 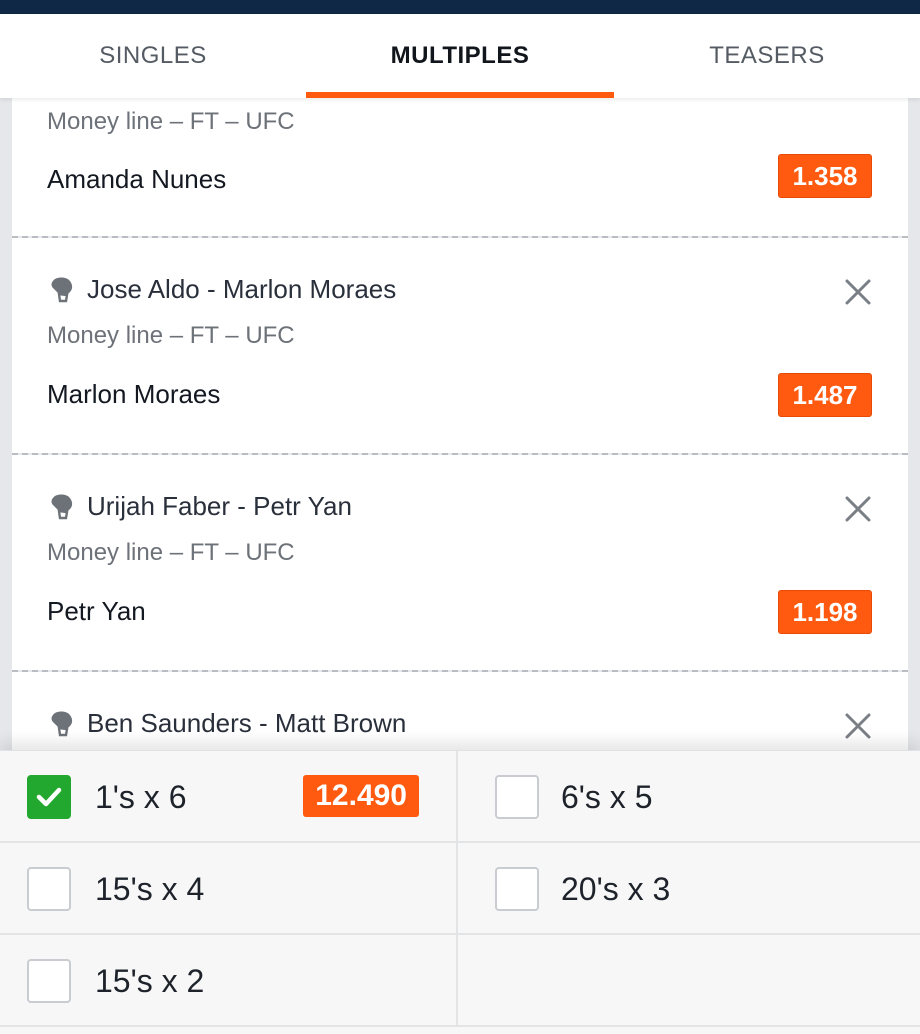 I want to click on multiple-option-20s: 20's x 3, so click(x=690, y=889).